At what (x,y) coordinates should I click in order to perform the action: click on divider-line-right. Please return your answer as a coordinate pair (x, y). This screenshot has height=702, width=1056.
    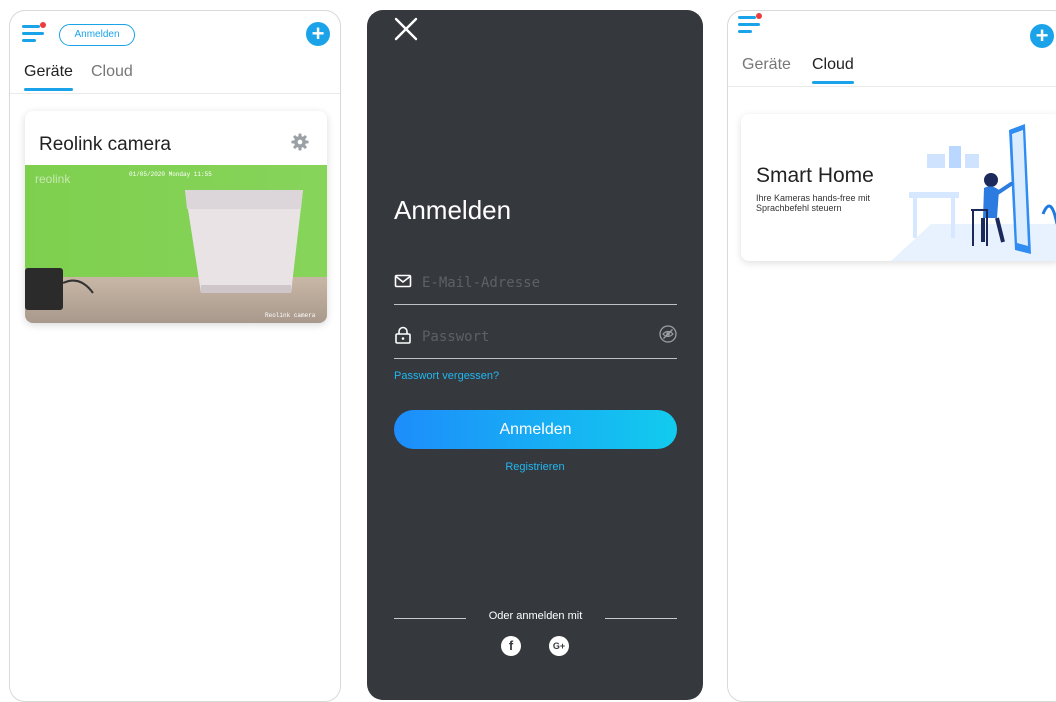
    Looking at the image, I should click on (641, 618).